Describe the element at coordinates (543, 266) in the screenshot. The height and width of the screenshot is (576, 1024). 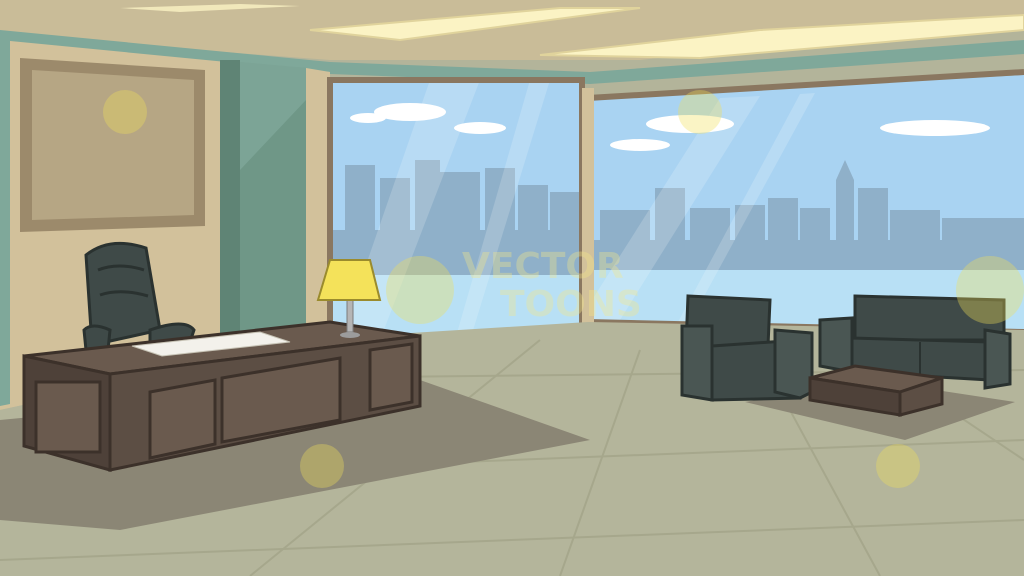
I see `watermark-line1: VECTOR` at that location.